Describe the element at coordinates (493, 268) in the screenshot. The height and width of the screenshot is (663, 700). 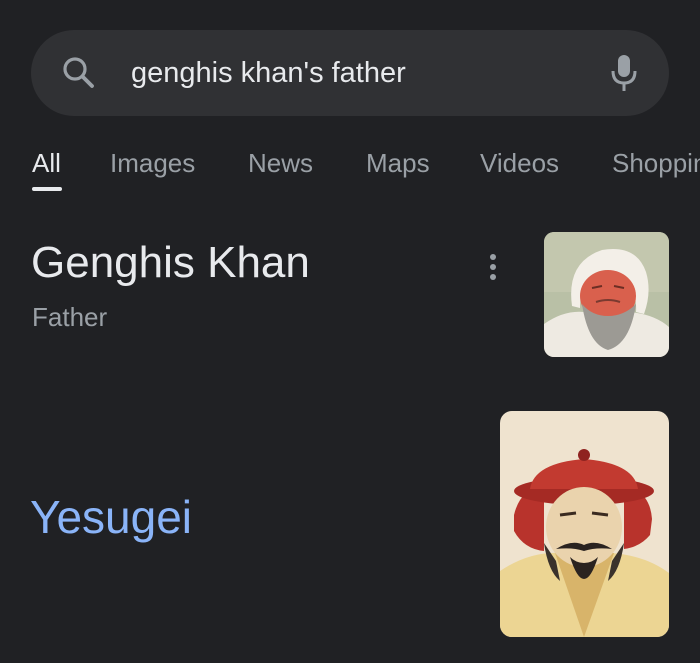
I see `more-vert-icon` at that location.